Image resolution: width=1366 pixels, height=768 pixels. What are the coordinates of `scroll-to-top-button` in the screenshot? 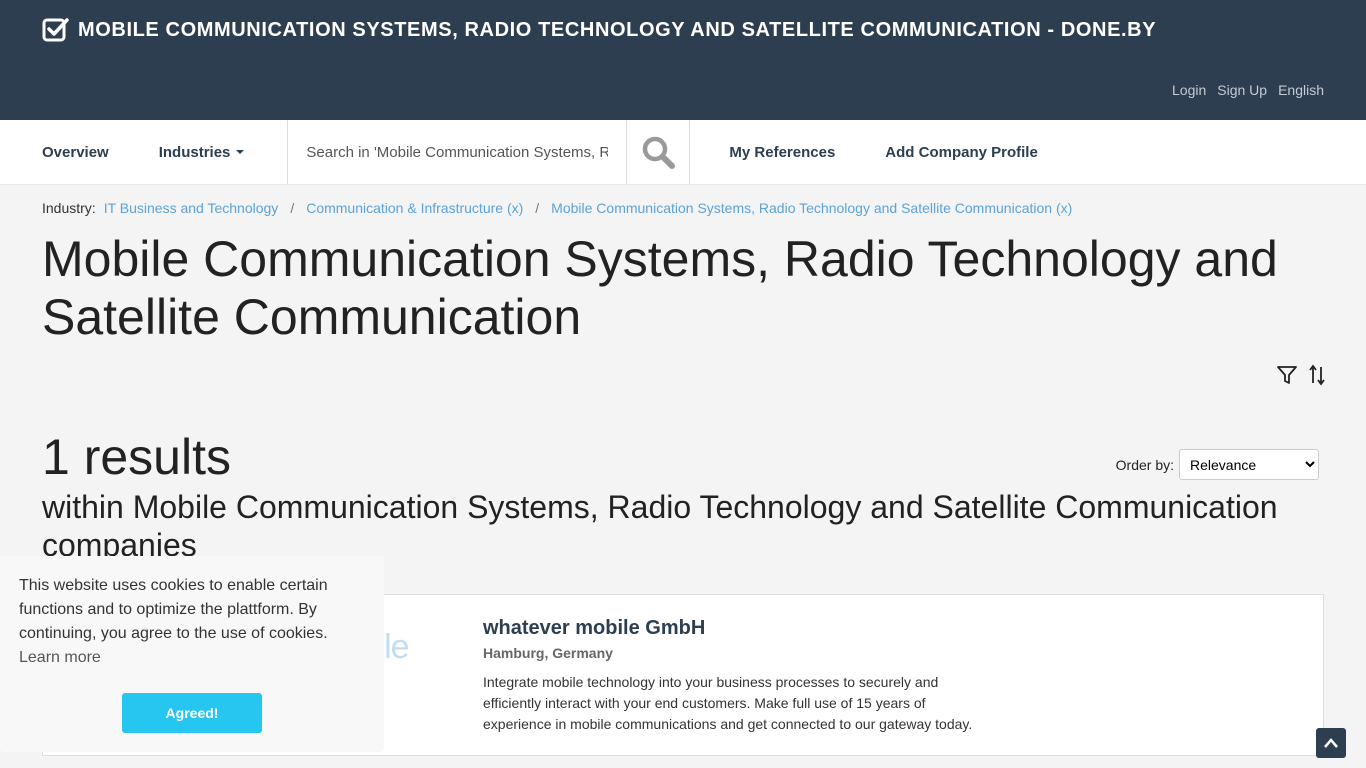 It's located at (1331, 743).